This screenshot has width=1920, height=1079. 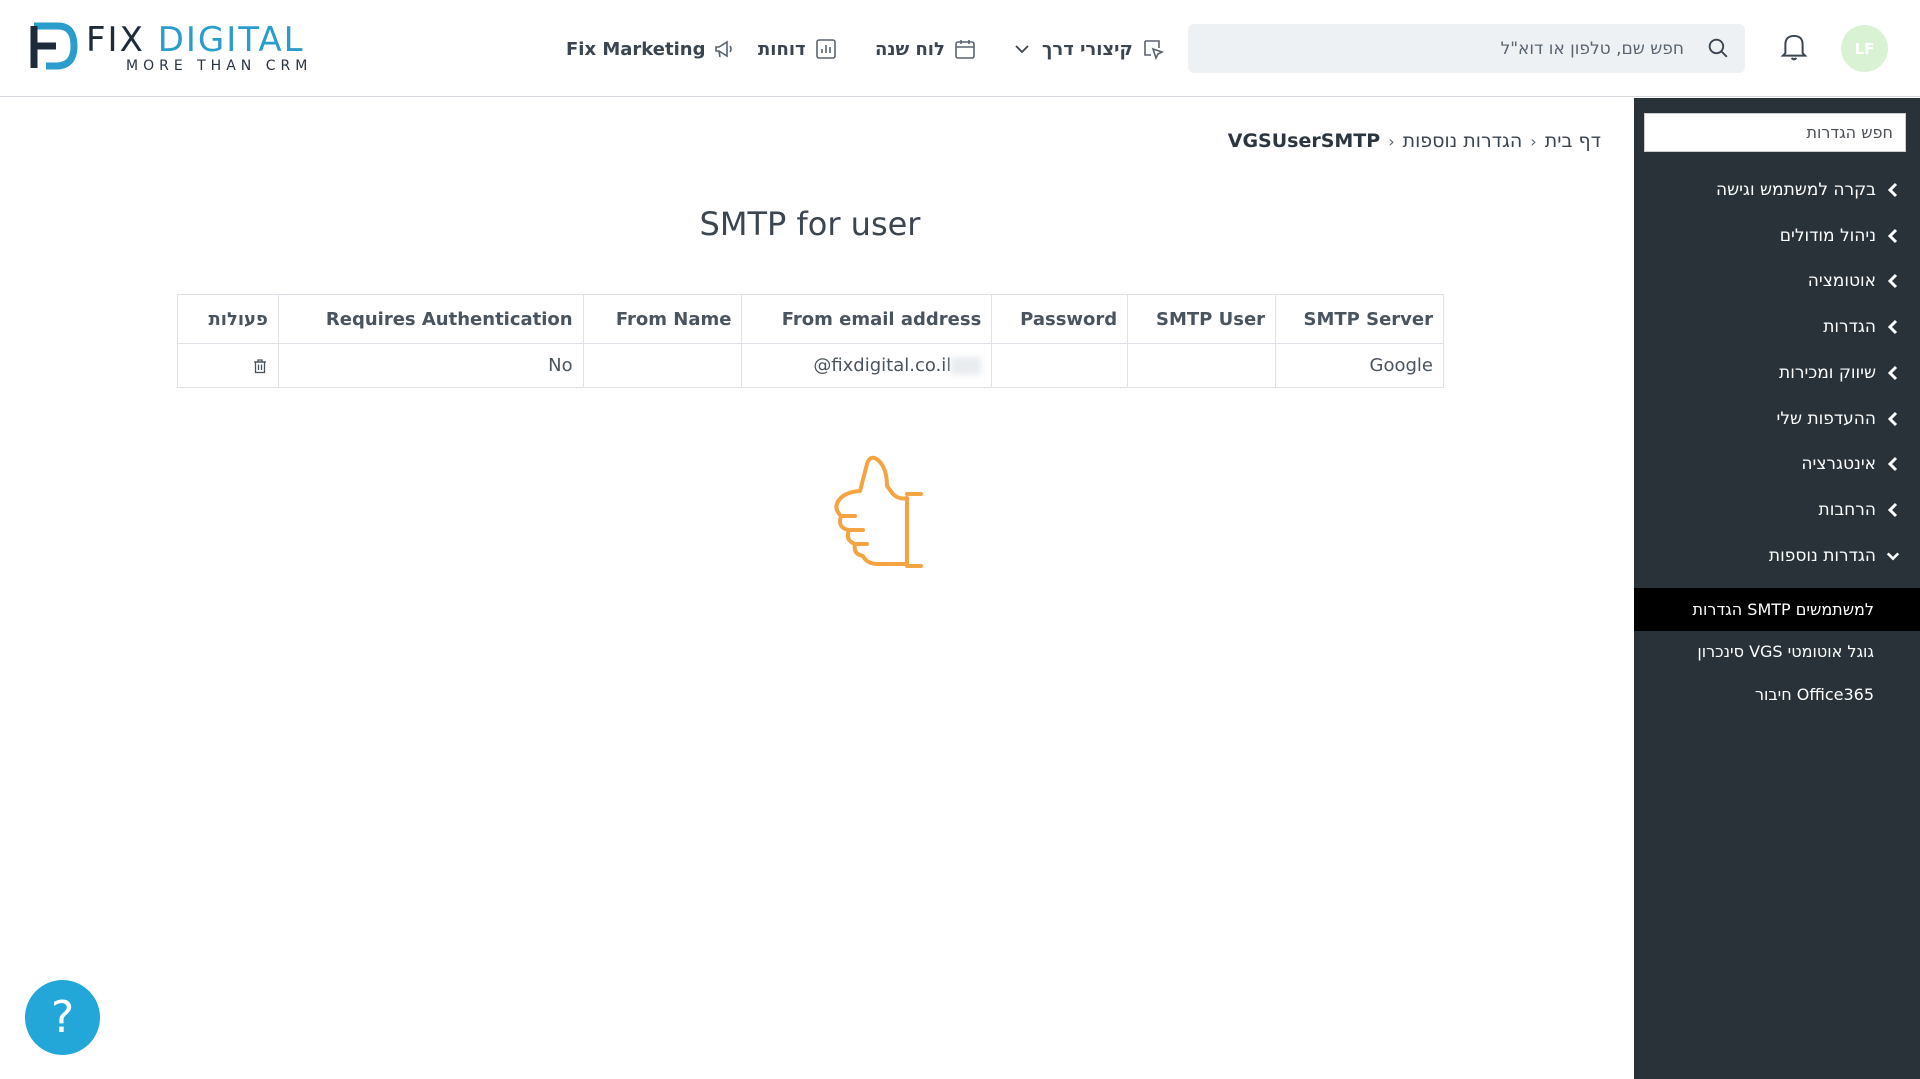 What do you see at coordinates (867, 319) in the screenshot?
I see `column-header-from-email: From email address` at bounding box center [867, 319].